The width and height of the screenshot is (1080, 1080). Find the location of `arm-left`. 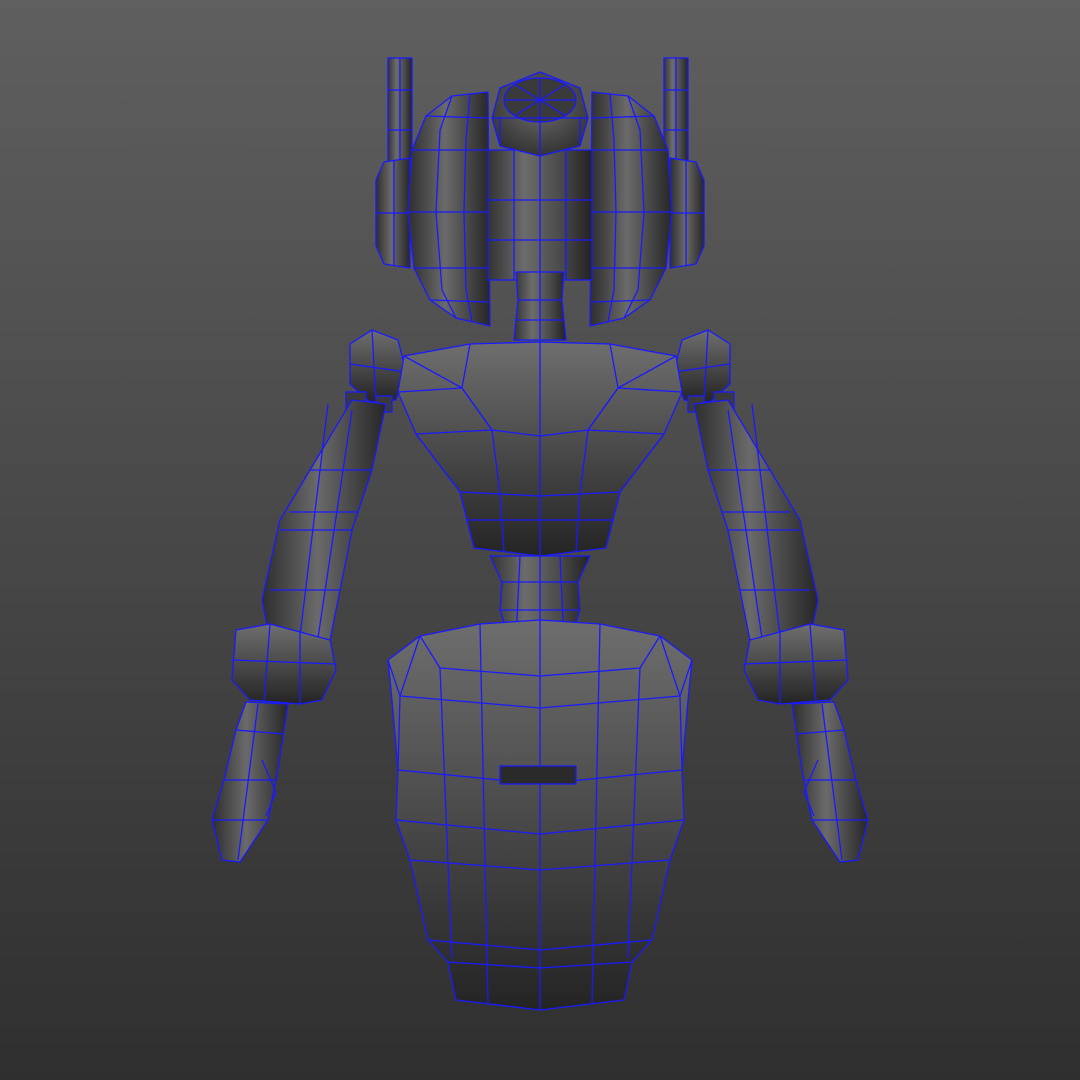

arm-left is located at coordinates (309, 552).